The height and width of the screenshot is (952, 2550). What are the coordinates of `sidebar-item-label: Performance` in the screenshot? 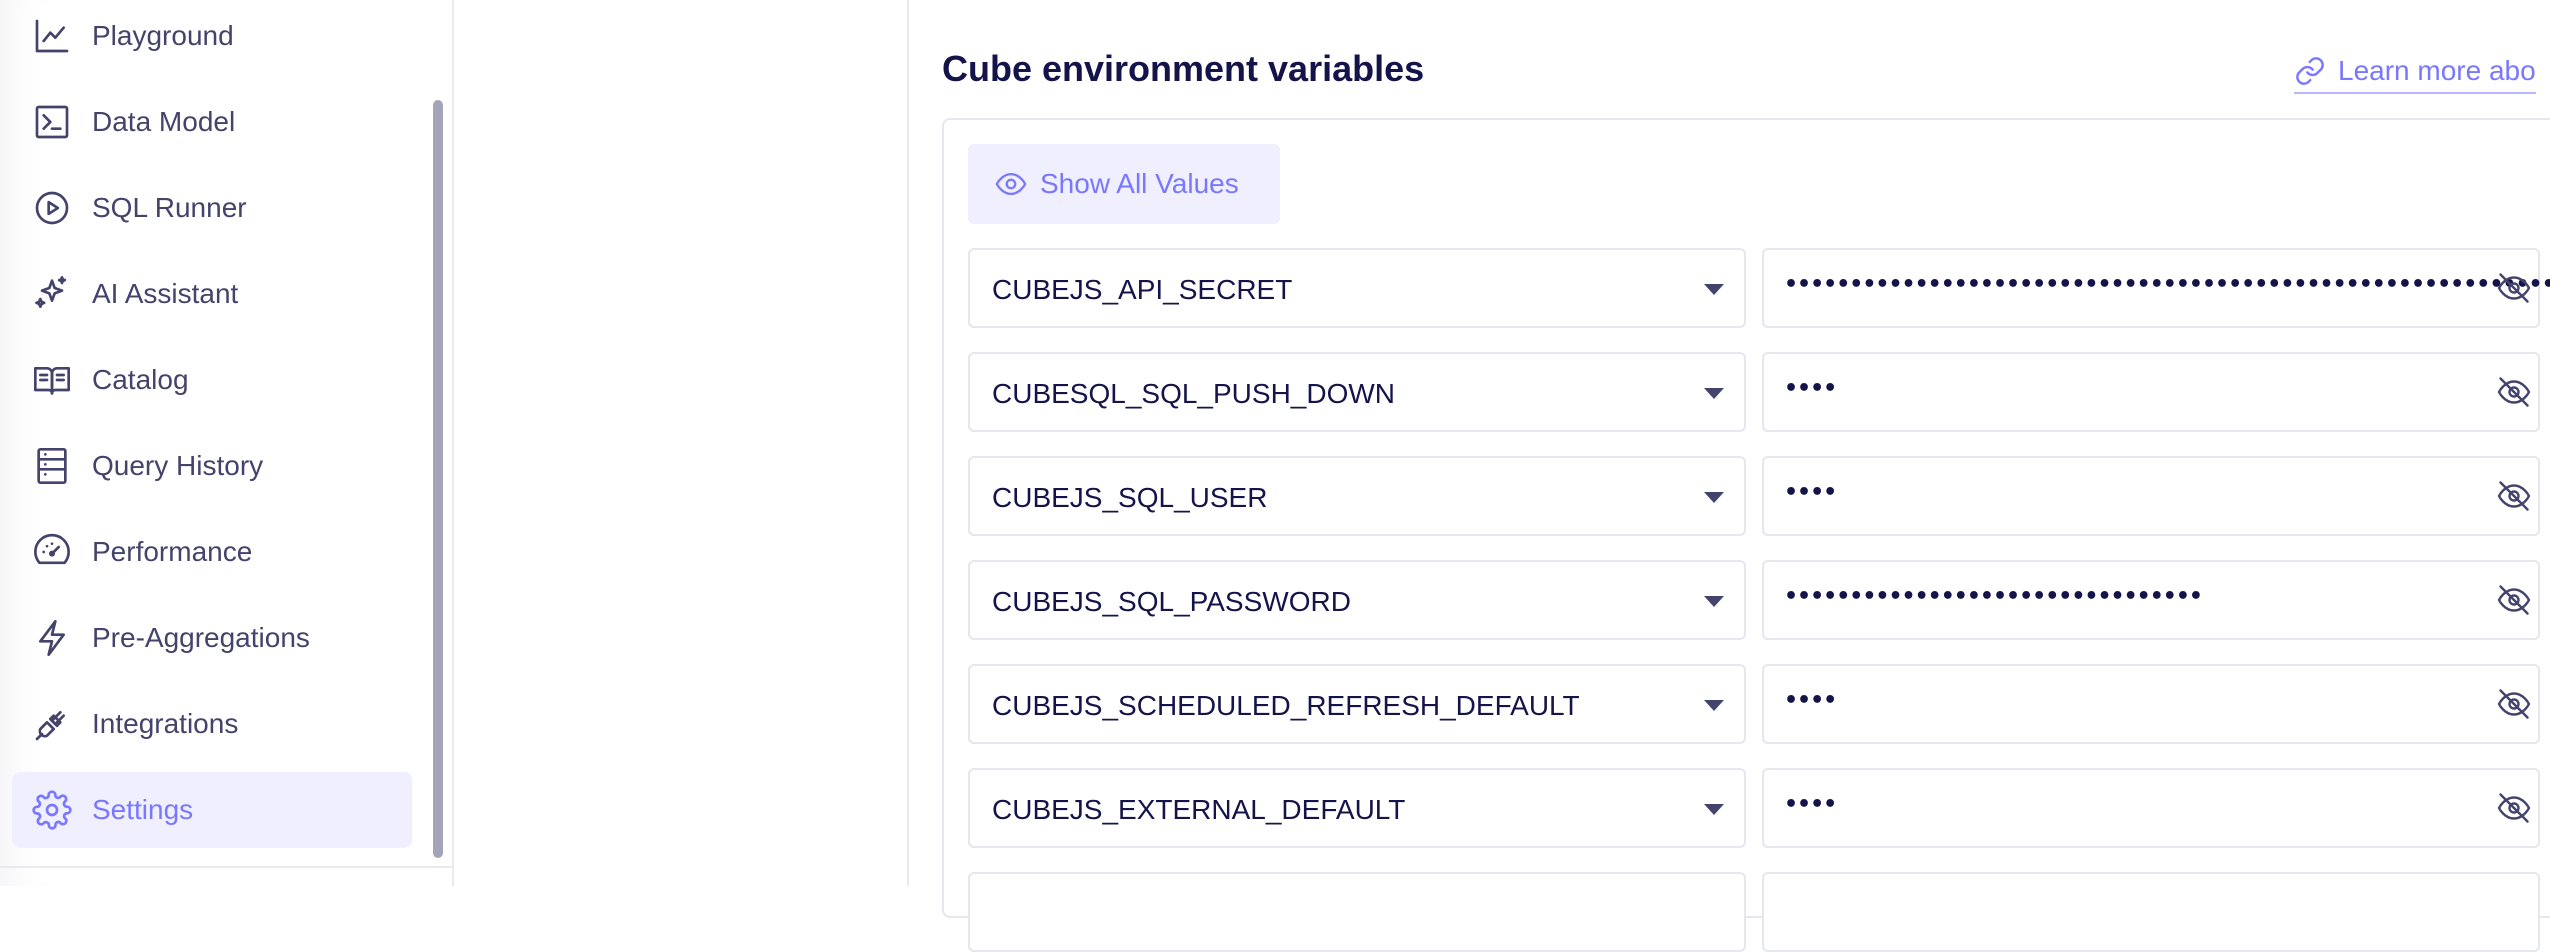 It's located at (172, 551).